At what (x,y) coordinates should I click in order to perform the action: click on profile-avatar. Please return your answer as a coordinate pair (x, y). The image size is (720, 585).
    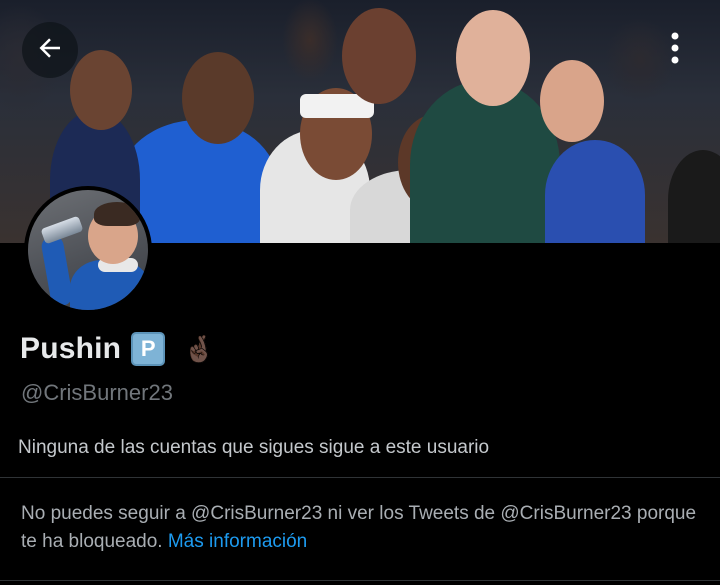
    Looking at the image, I should click on (88, 250).